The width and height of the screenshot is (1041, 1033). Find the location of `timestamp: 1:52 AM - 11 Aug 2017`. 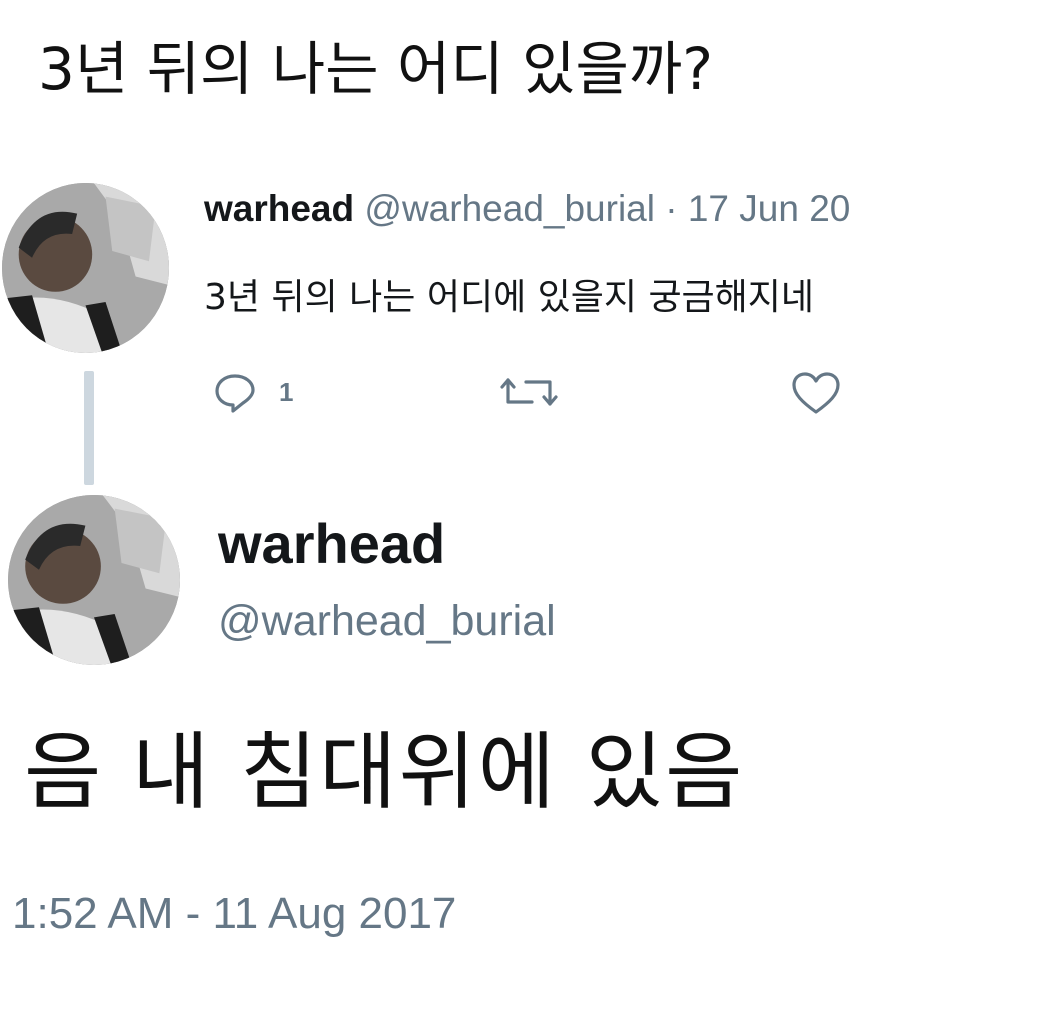

timestamp: 1:52 AM - 11 Aug 2017 is located at coordinates (234, 914).